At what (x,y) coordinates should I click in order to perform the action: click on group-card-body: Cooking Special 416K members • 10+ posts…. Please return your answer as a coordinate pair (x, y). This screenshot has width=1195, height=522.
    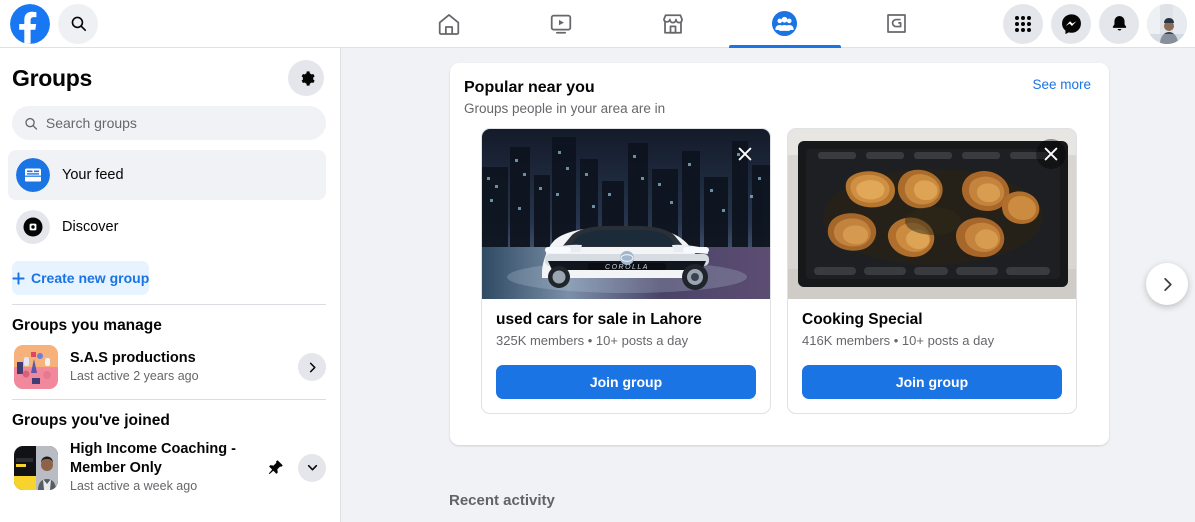
    Looking at the image, I should click on (932, 356).